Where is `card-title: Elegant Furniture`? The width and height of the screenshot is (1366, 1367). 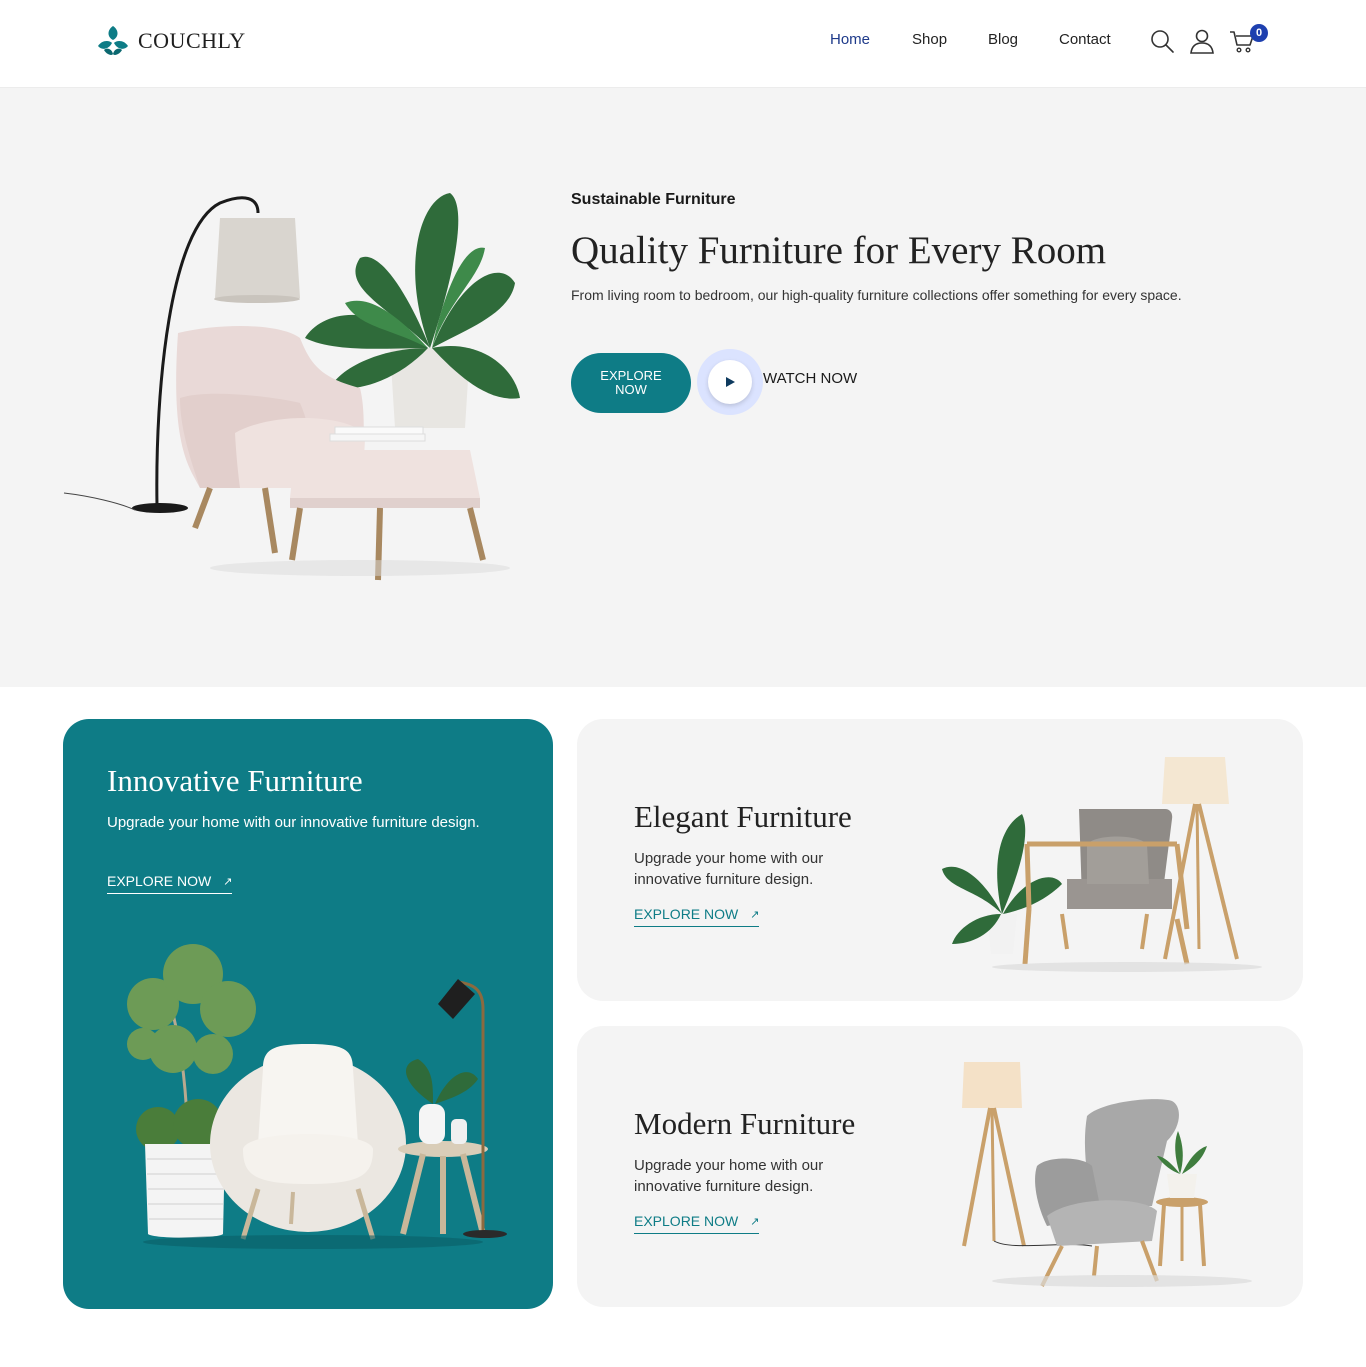
card-title: Elegant Furniture is located at coordinates (743, 816).